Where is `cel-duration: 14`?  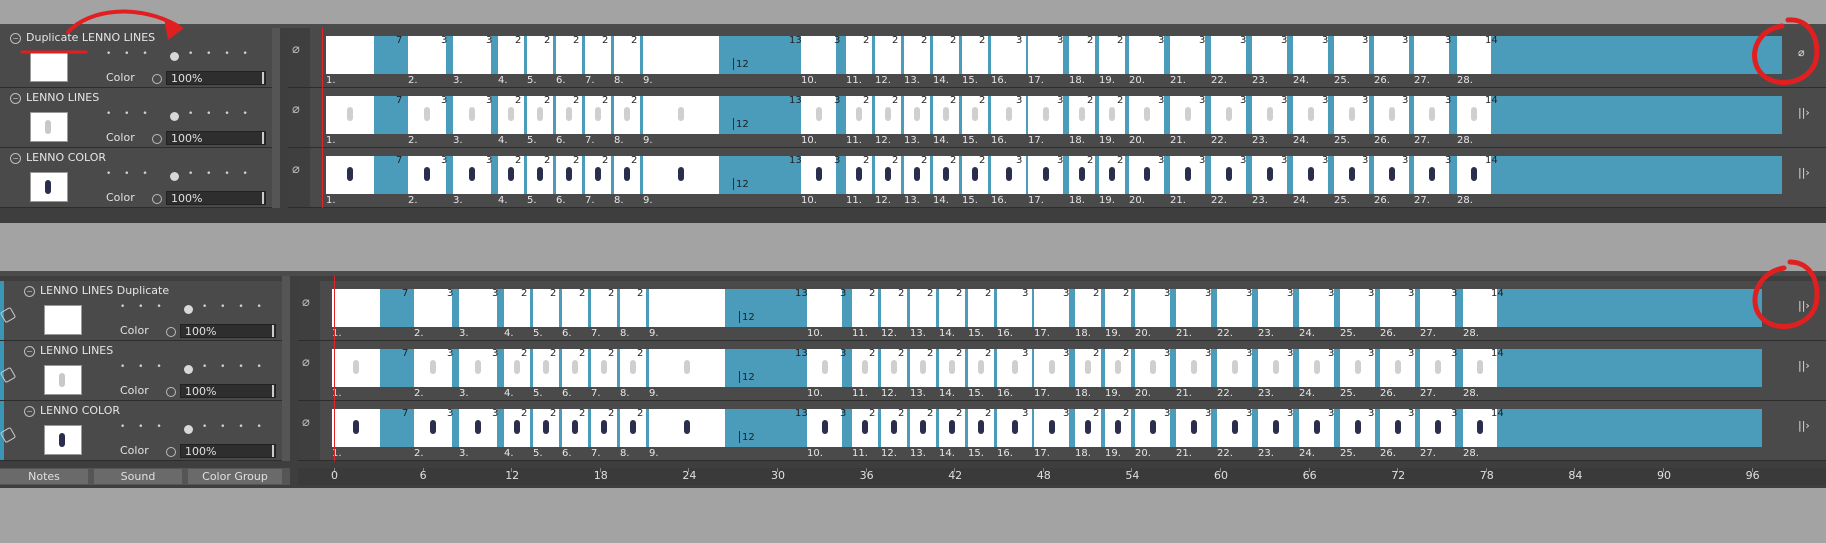 cel-duration: 14 is located at coordinates (1497, 293).